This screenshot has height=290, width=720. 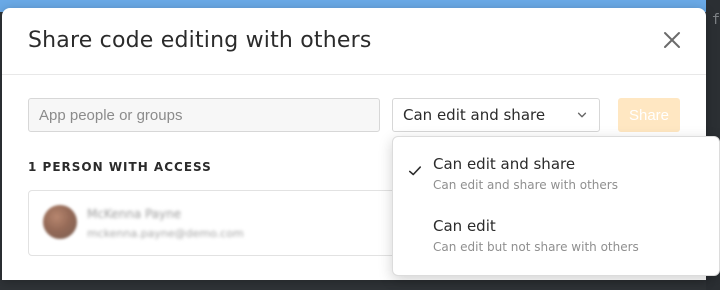 What do you see at coordinates (204, 115) in the screenshot?
I see `people-search-input` at bounding box center [204, 115].